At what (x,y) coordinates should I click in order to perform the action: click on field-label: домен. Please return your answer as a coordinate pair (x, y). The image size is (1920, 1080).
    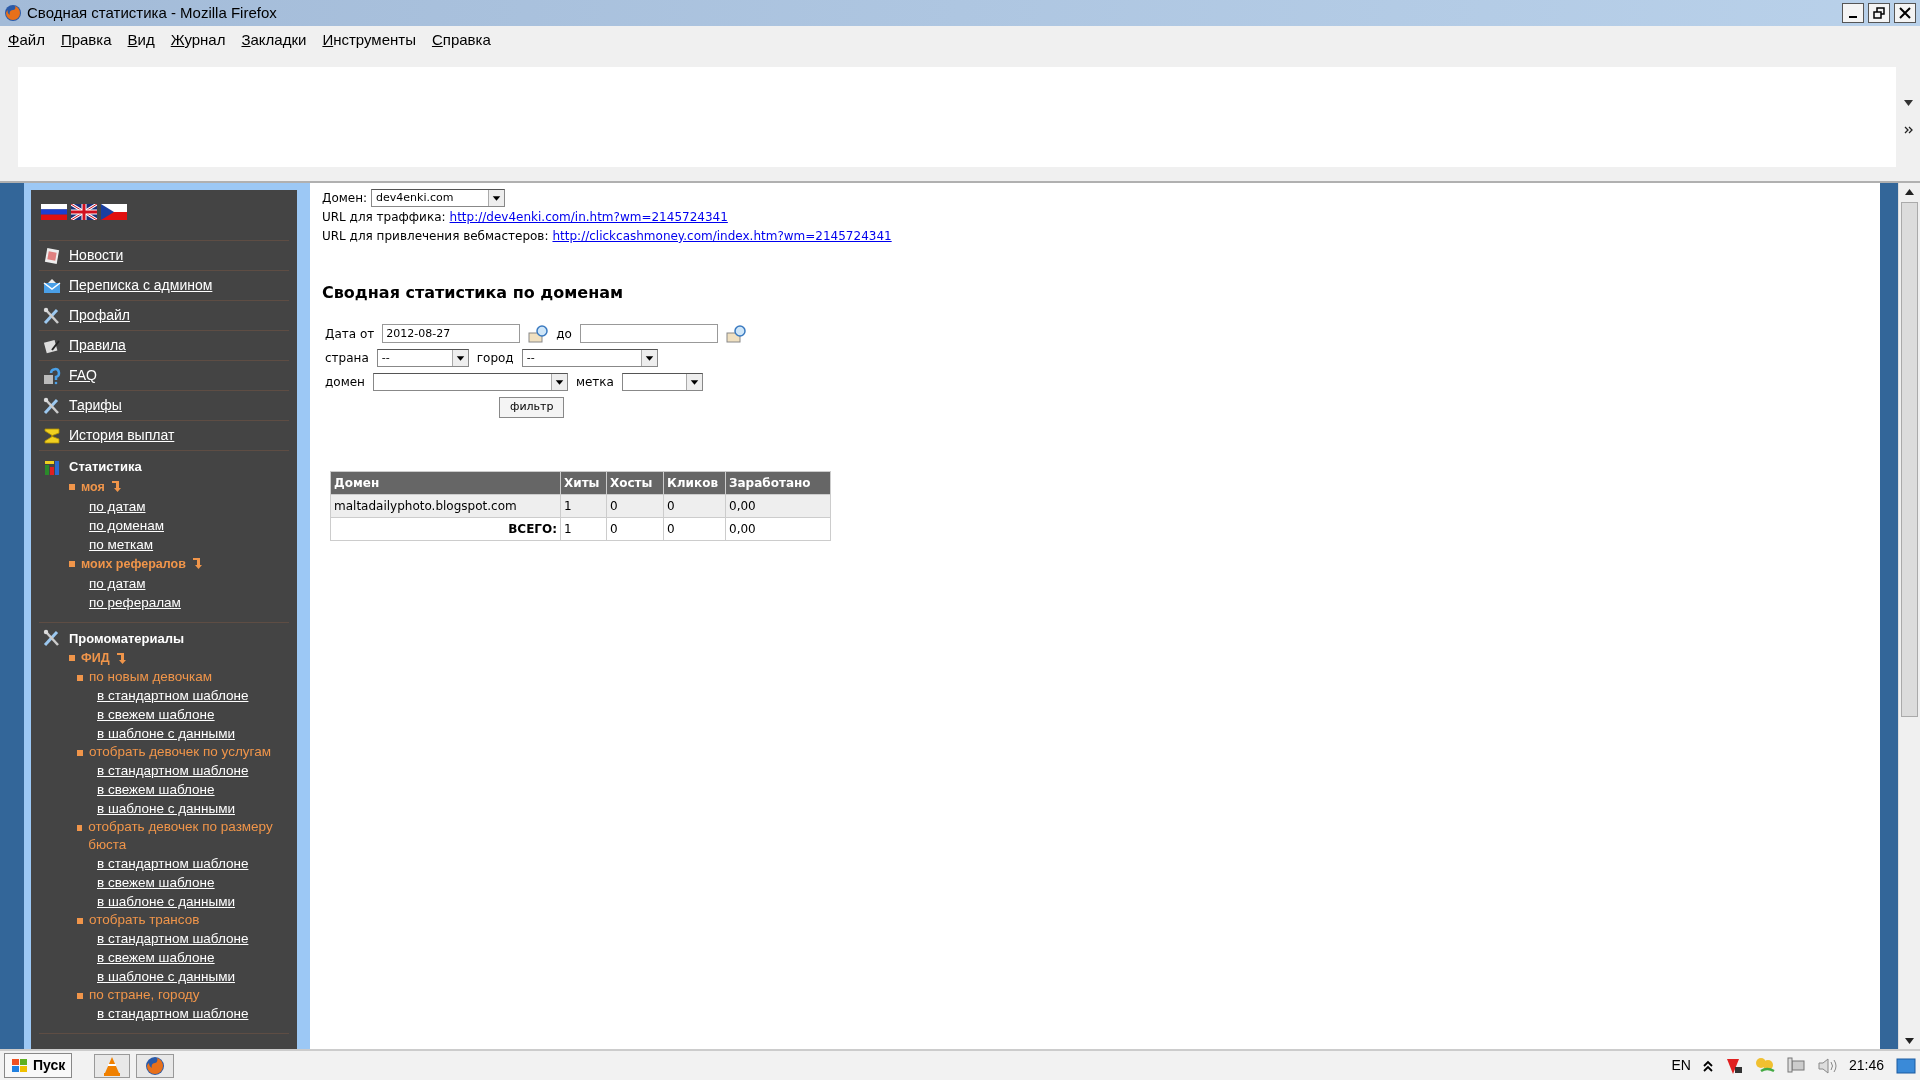
    Looking at the image, I should click on (345, 382).